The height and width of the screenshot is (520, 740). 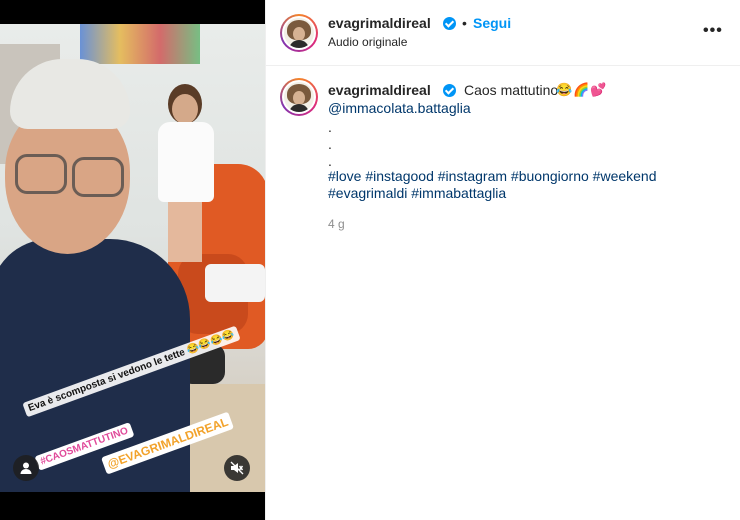 I want to click on emoji-rainbow-icon: 🌈, so click(x=581, y=89).